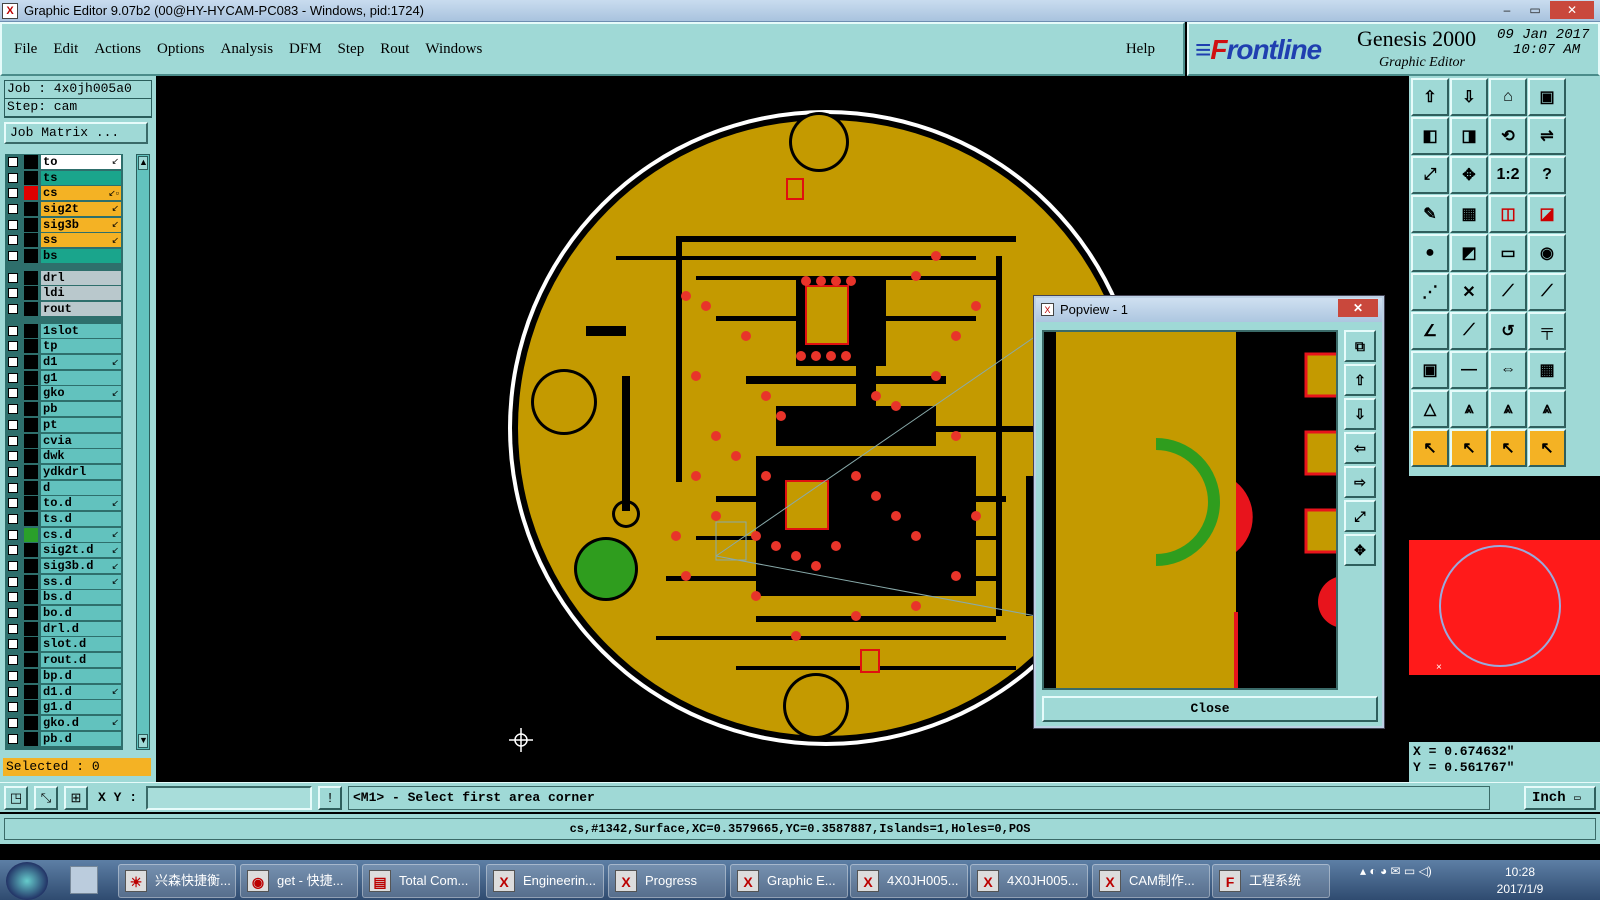 This screenshot has height=900, width=1600. Describe the element at coordinates (65, 49) in the screenshot. I see `menu-edit: Edit` at that location.